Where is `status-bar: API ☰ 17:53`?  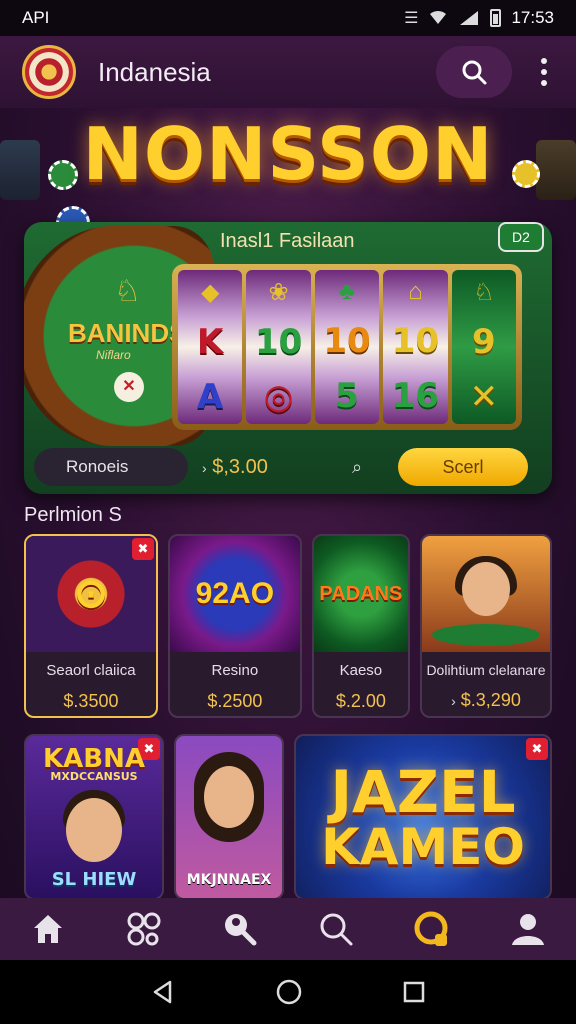 status-bar: API ☰ 17:53 is located at coordinates (288, 18).